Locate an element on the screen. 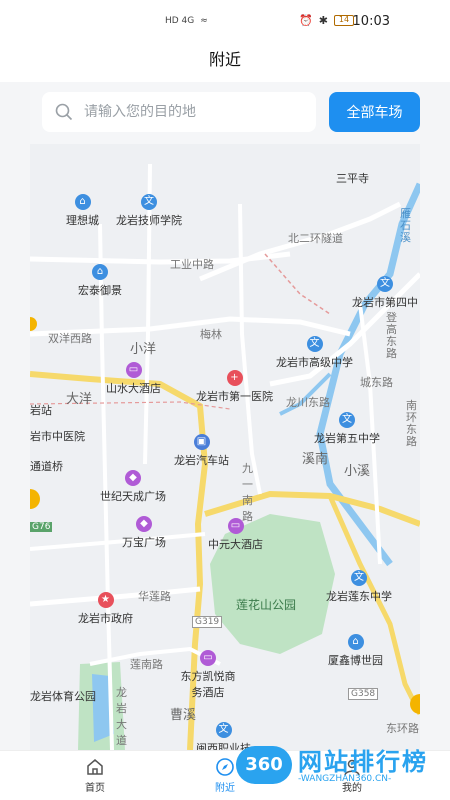 This screenshot has width=450, height=800. road-label: 九一南路 is located at coordinates (247, 492).